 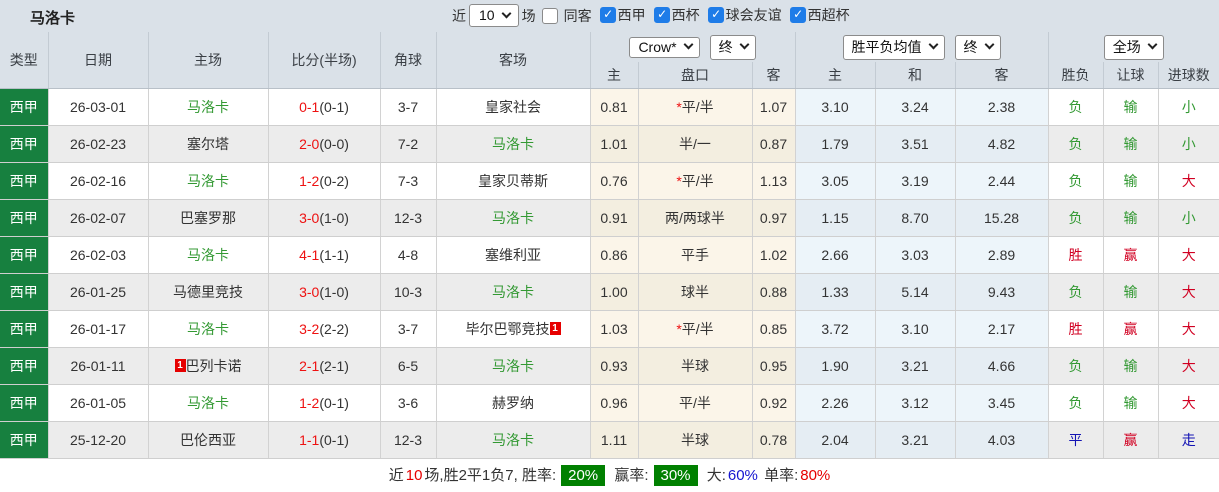 What do you see at coordinates (664, 47) in the screenshot?
I see `bookmaker-select: Crow*` at bounding box center [664, 47].